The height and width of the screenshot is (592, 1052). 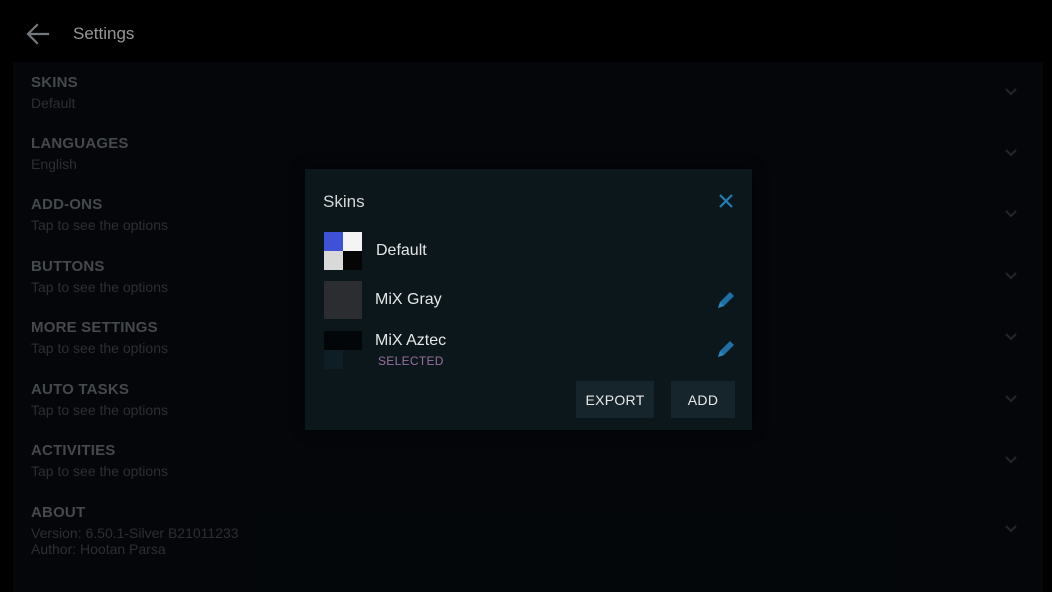 I want to click on close-icon, so click(x=726, y=201).